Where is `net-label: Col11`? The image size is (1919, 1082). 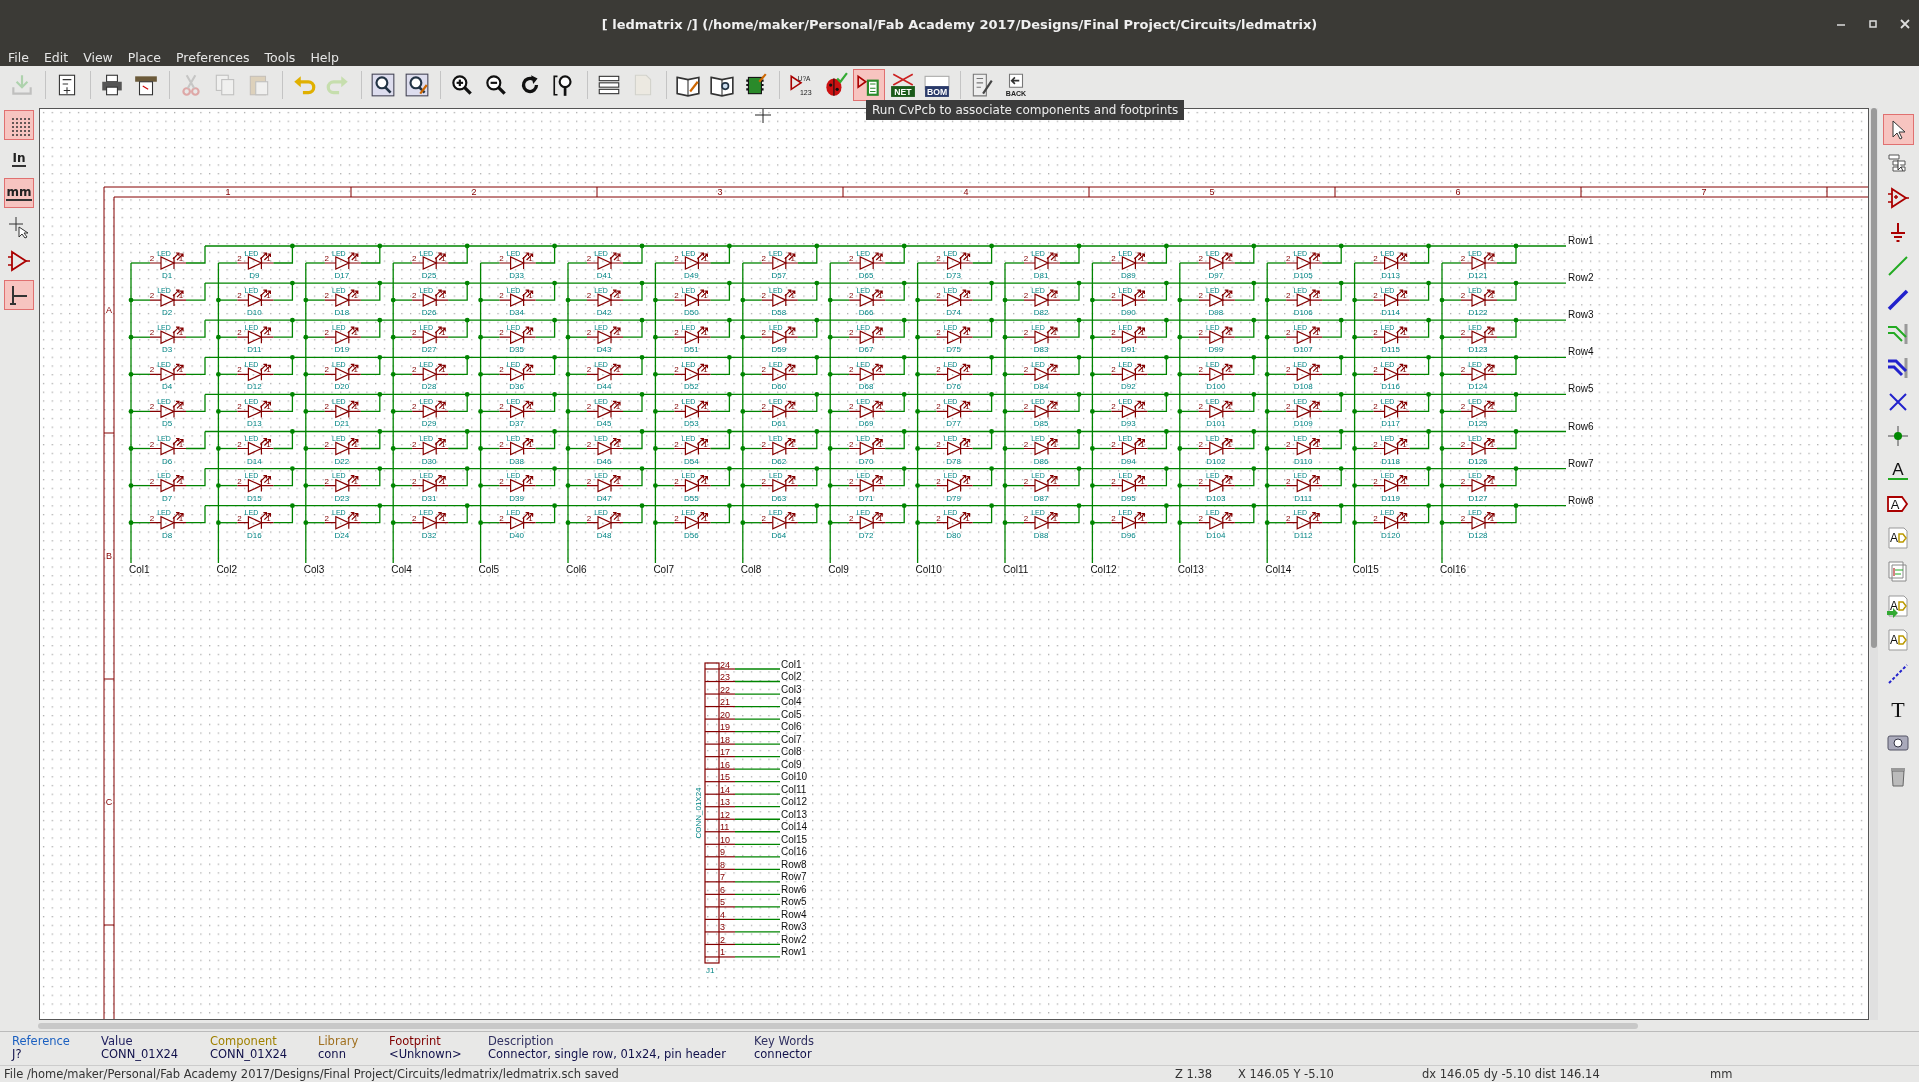 net-label: Col11 is located at coordinates (1016, 569).